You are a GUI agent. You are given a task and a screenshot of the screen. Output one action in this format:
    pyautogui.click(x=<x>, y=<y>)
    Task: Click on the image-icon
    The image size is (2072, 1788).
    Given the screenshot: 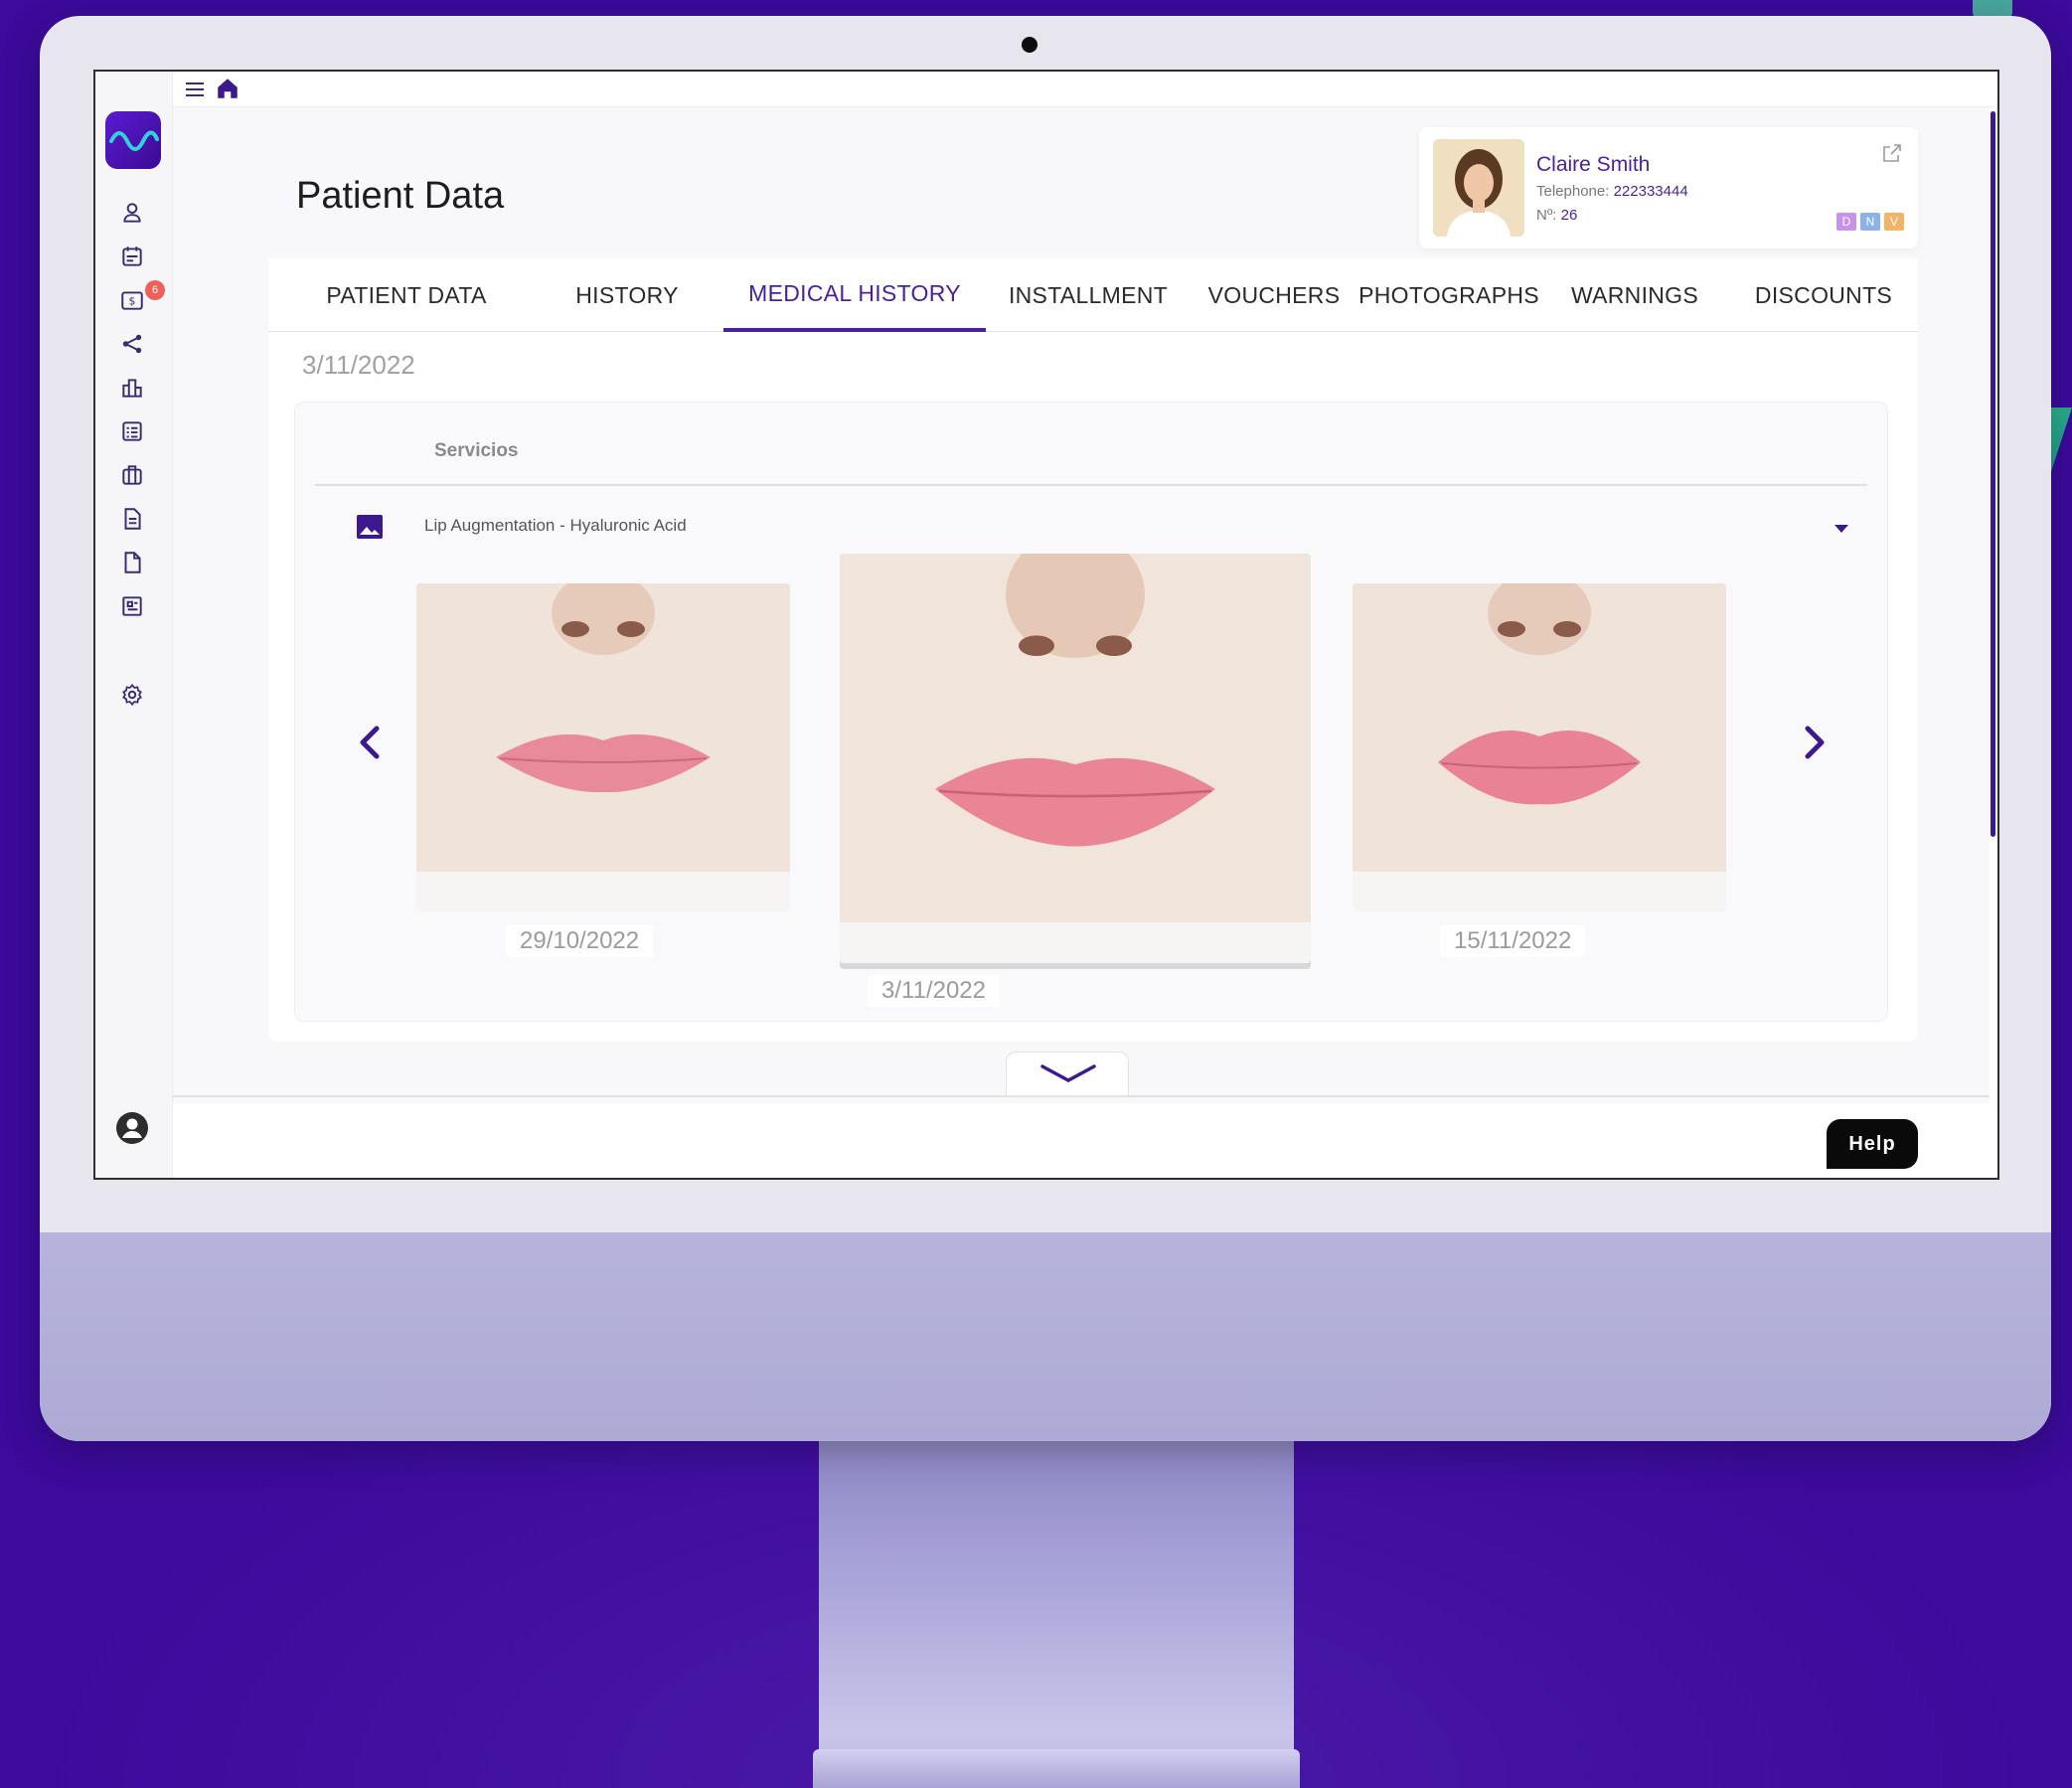 What is the action you would take?
    pyautogui.click(x=370, y=527)
    